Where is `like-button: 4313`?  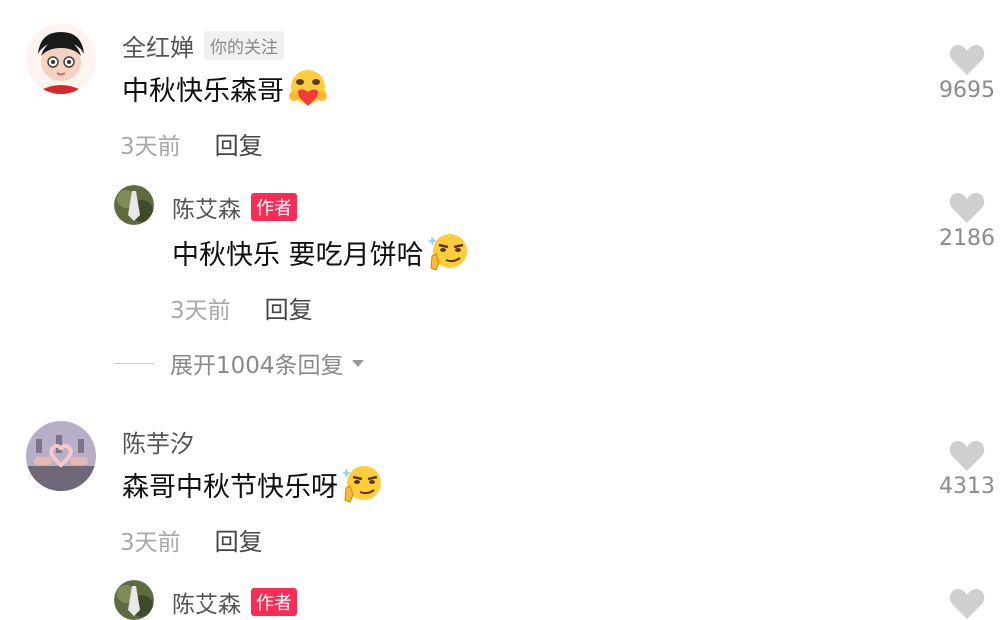
like-button: 4313 is located at coordinates (966, 469).